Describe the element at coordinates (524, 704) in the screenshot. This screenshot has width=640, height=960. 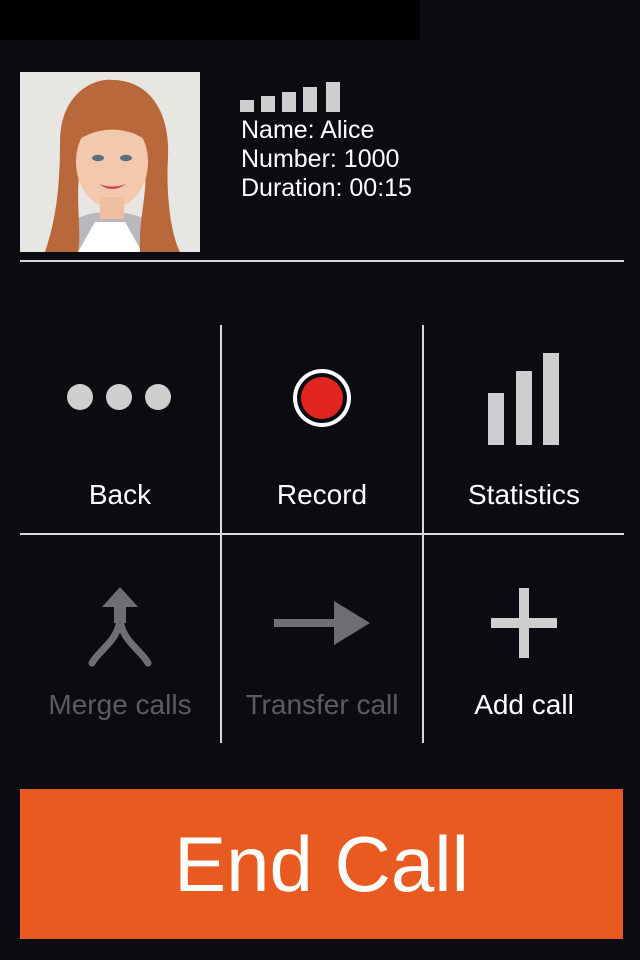
I see `add-call-label: Add call` at that location.